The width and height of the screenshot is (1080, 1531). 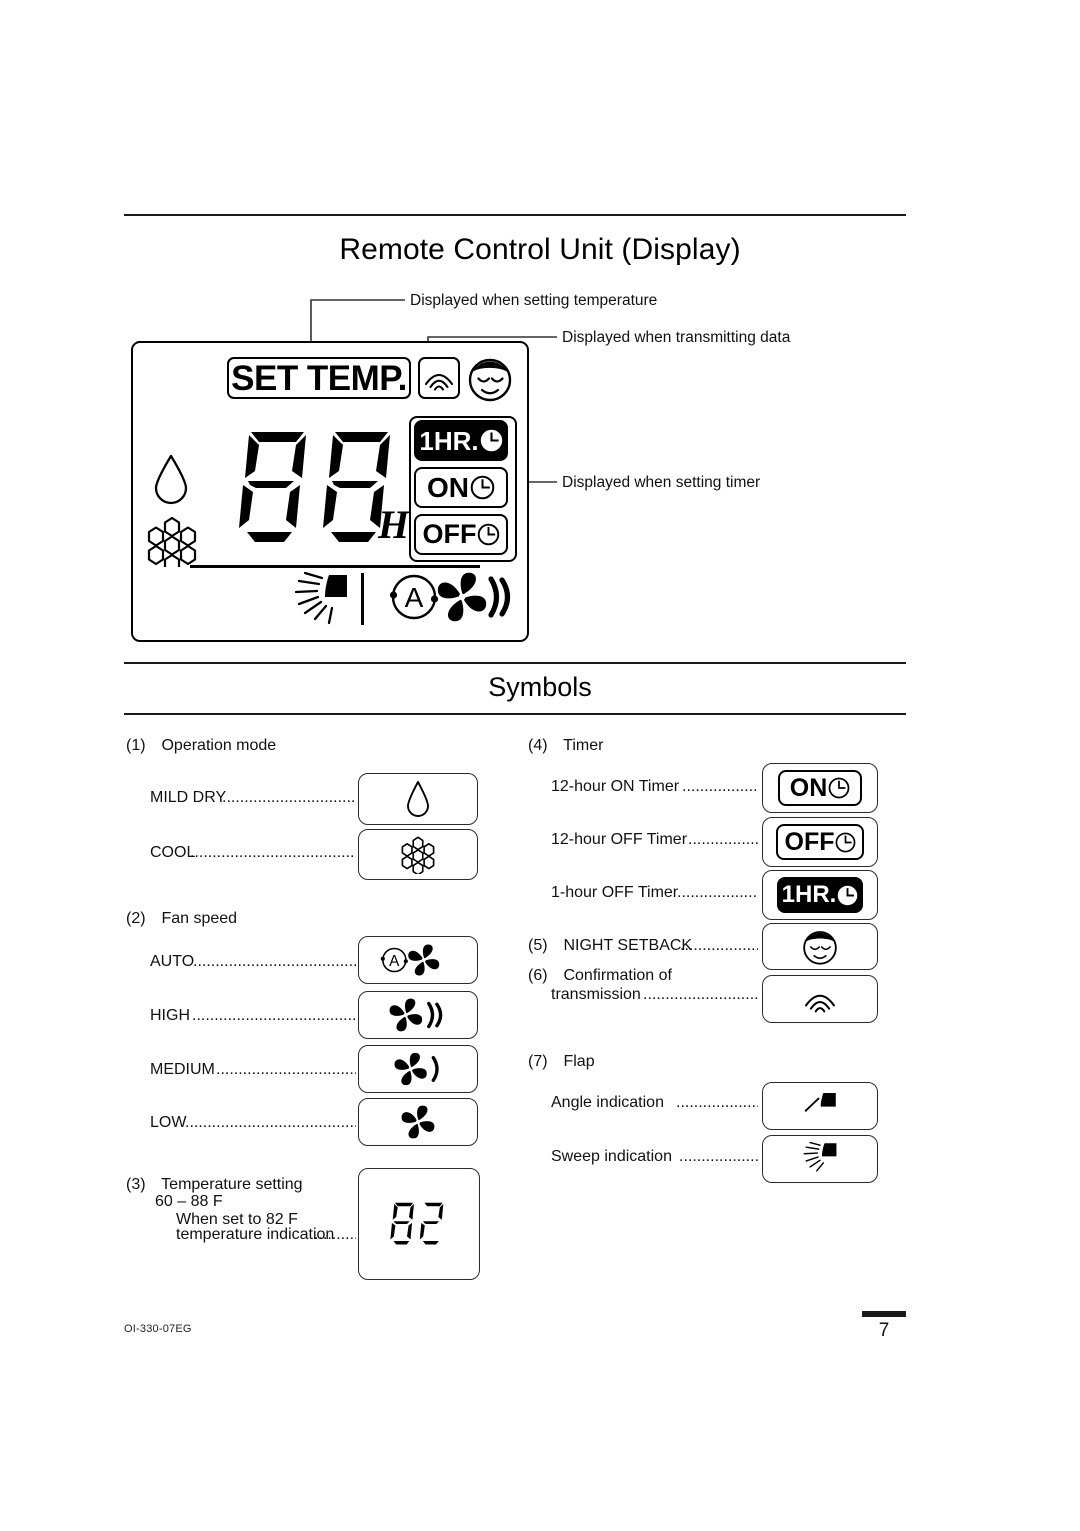 What do you see at coordinates (540, 687) in the screenshot?
I see `symbols-title: Symbols` at bounding box center [540, 687].